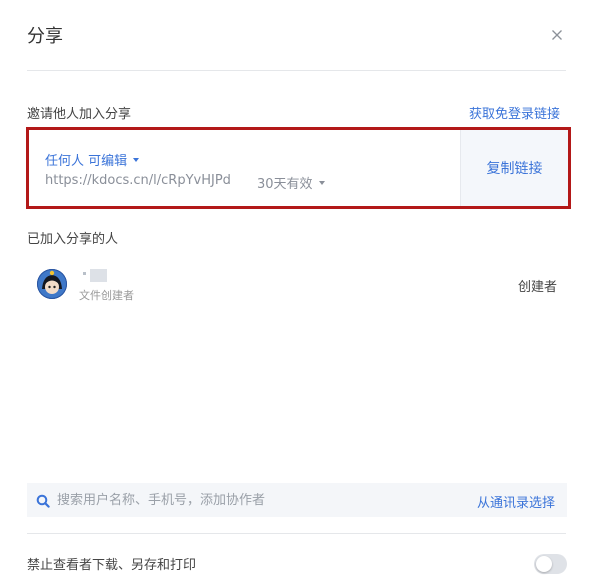 The width and height of the screenshot is (593, 586). Describe the element at coordinates (514, 168) in the screenshot. I see `copy-link-button: 复制链接` at that location.